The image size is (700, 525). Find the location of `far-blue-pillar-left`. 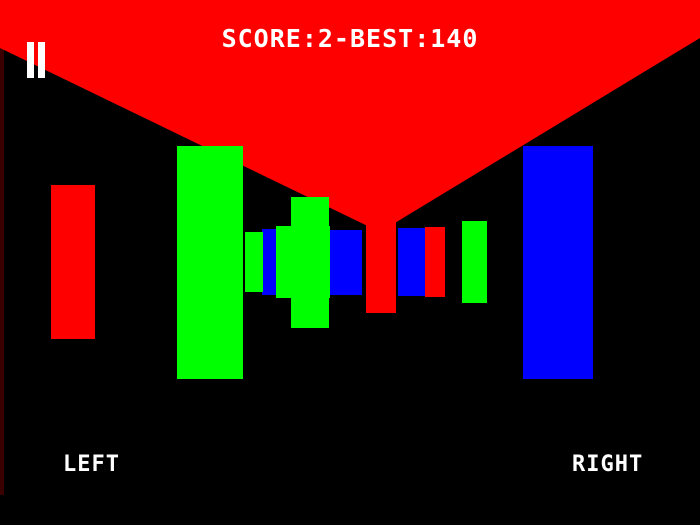

far-blue-pillar-left is located at coordinates (270, 262).